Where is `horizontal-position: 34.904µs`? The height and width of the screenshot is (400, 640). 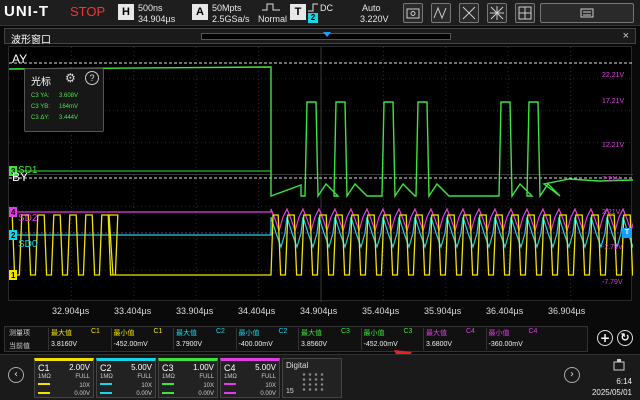 horizontal-position: 34.904µs is located at coordinates (156, 19).